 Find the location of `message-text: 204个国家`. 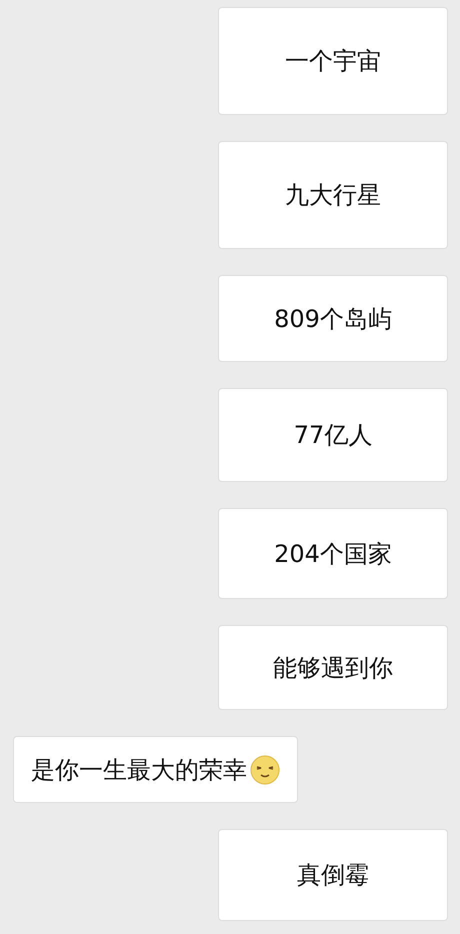

message-text: 204个国家 is located at coordinates (333, 554).